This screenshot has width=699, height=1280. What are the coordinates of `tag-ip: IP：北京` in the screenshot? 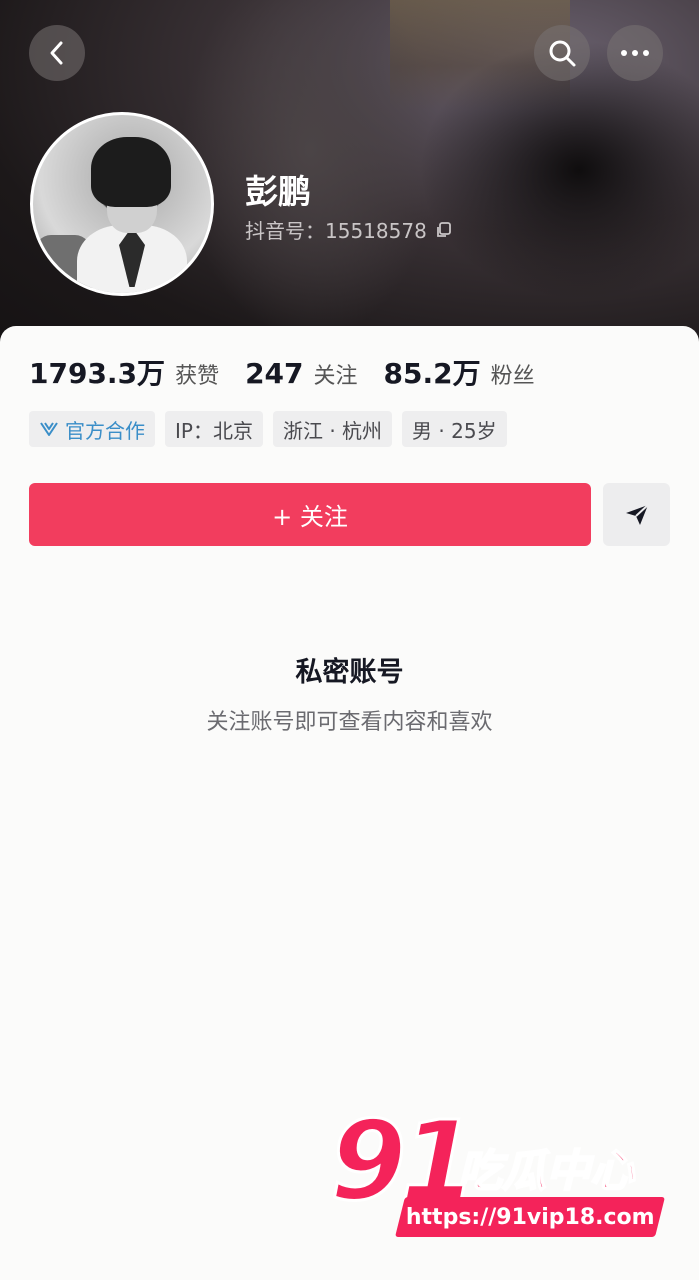 It's located at (214, 429).